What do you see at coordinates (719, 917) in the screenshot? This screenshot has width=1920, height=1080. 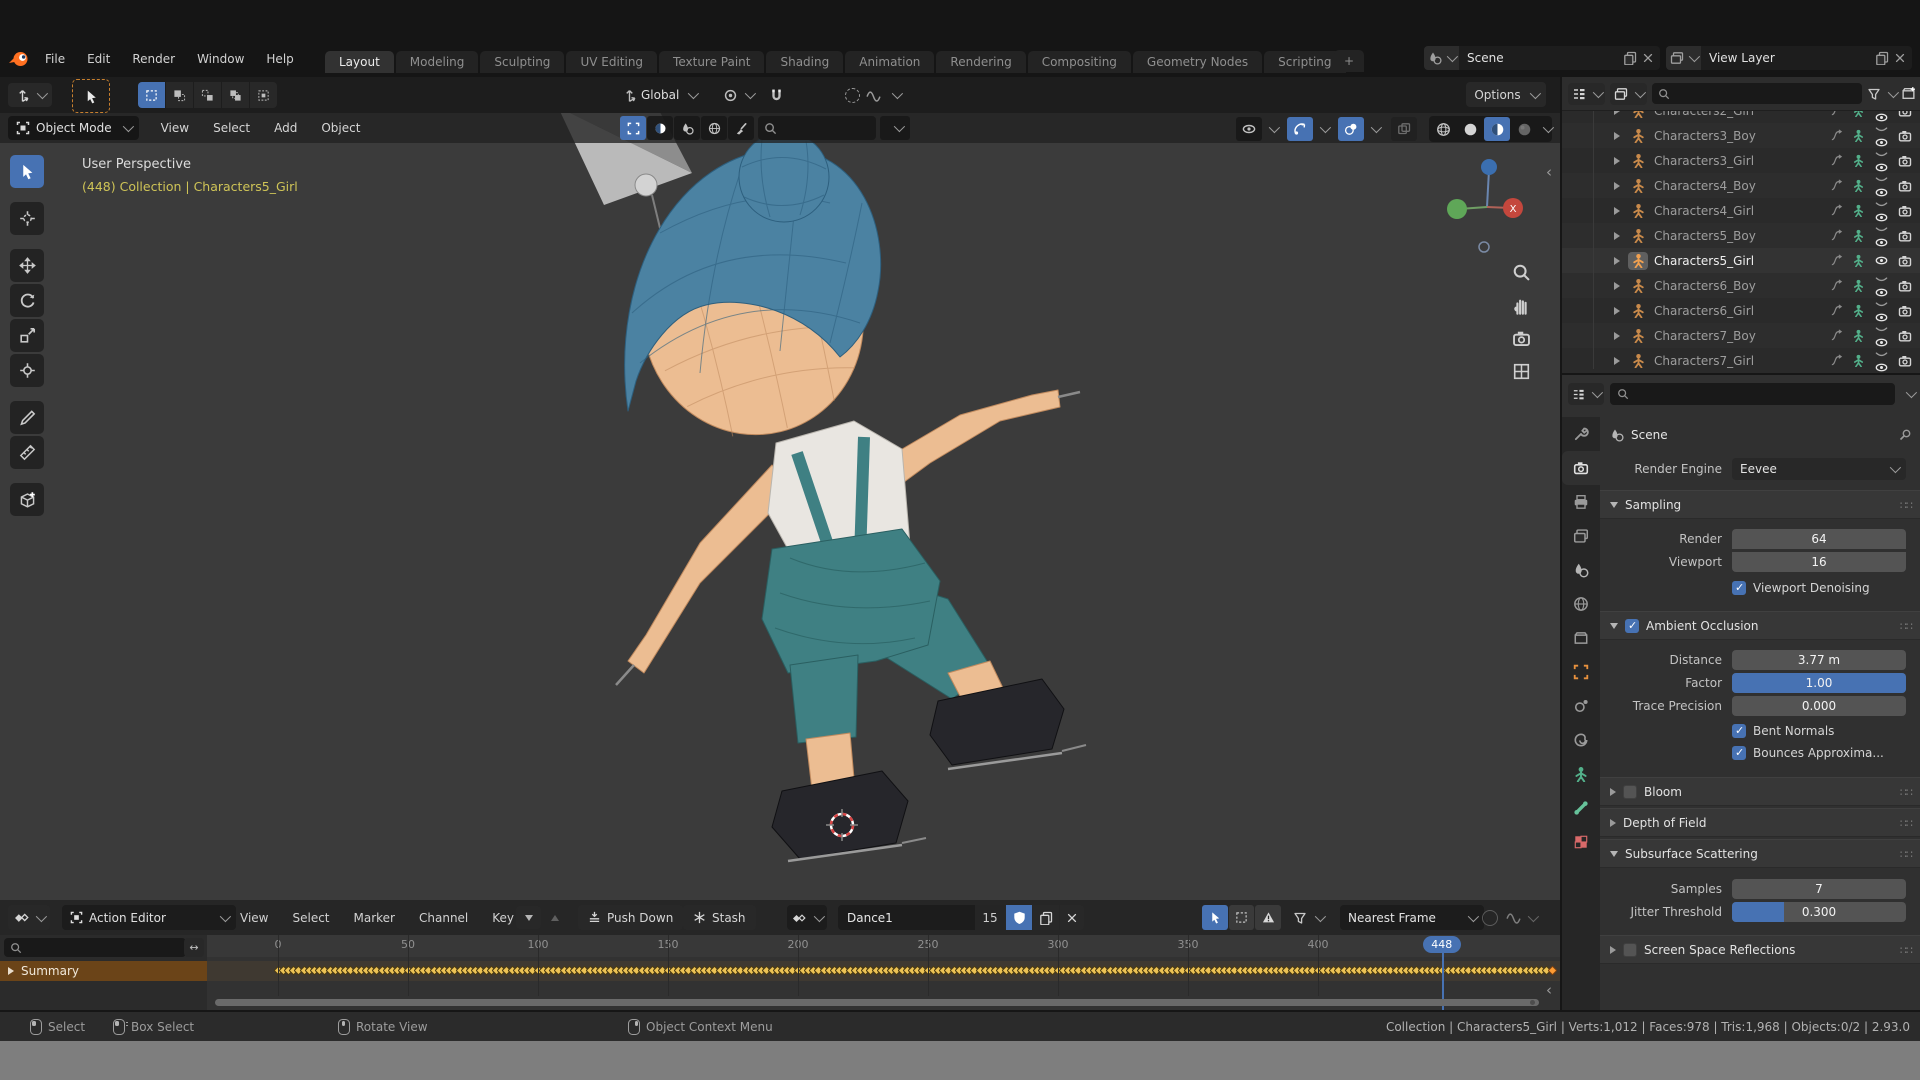 I see `stash-button: Stash` at bounding box center [719, 917].